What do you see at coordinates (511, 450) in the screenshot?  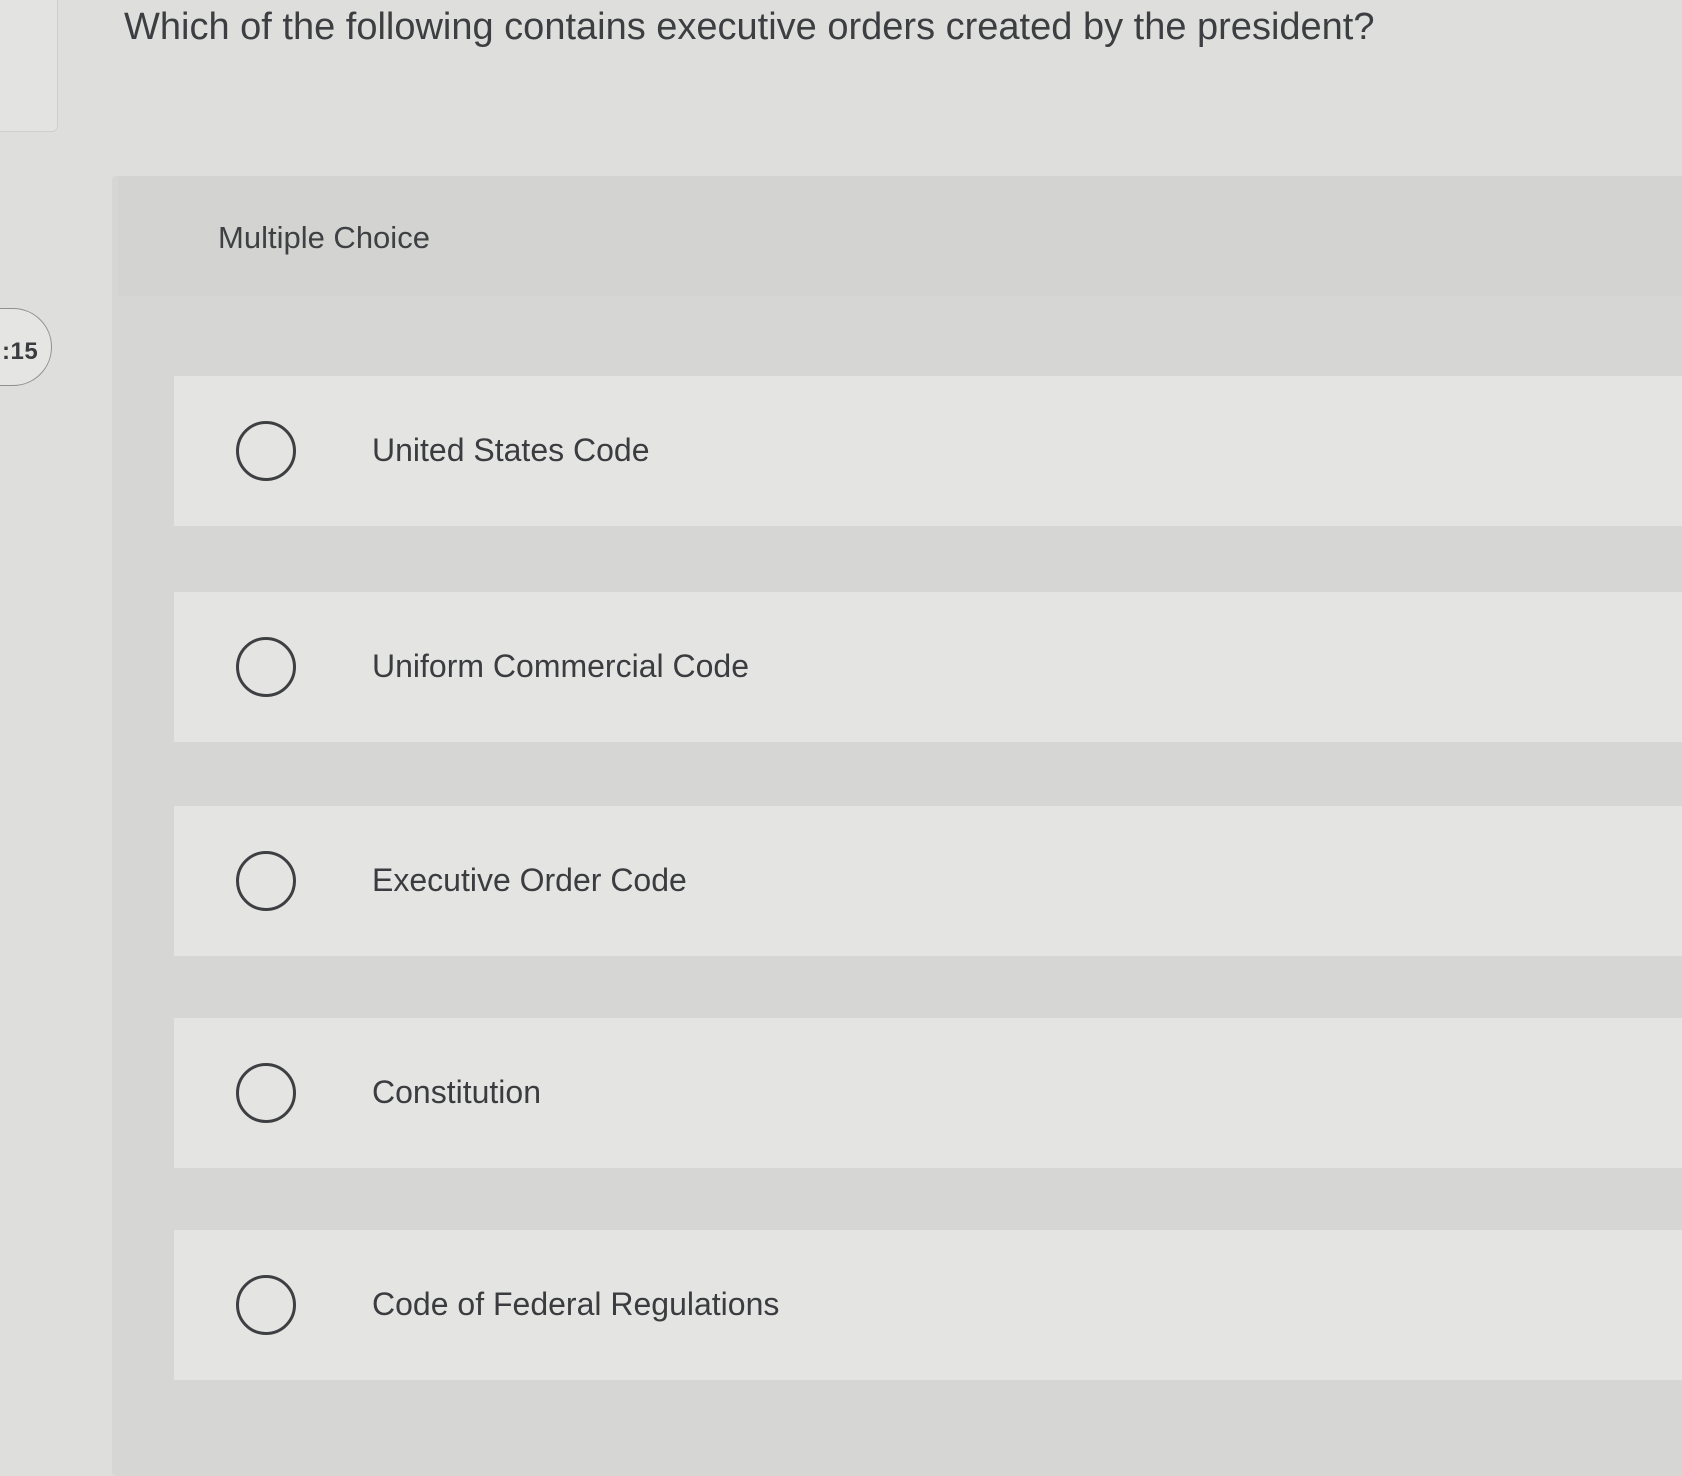 I see `answer-option-label: United States Code` at bounding box center [511, 450].